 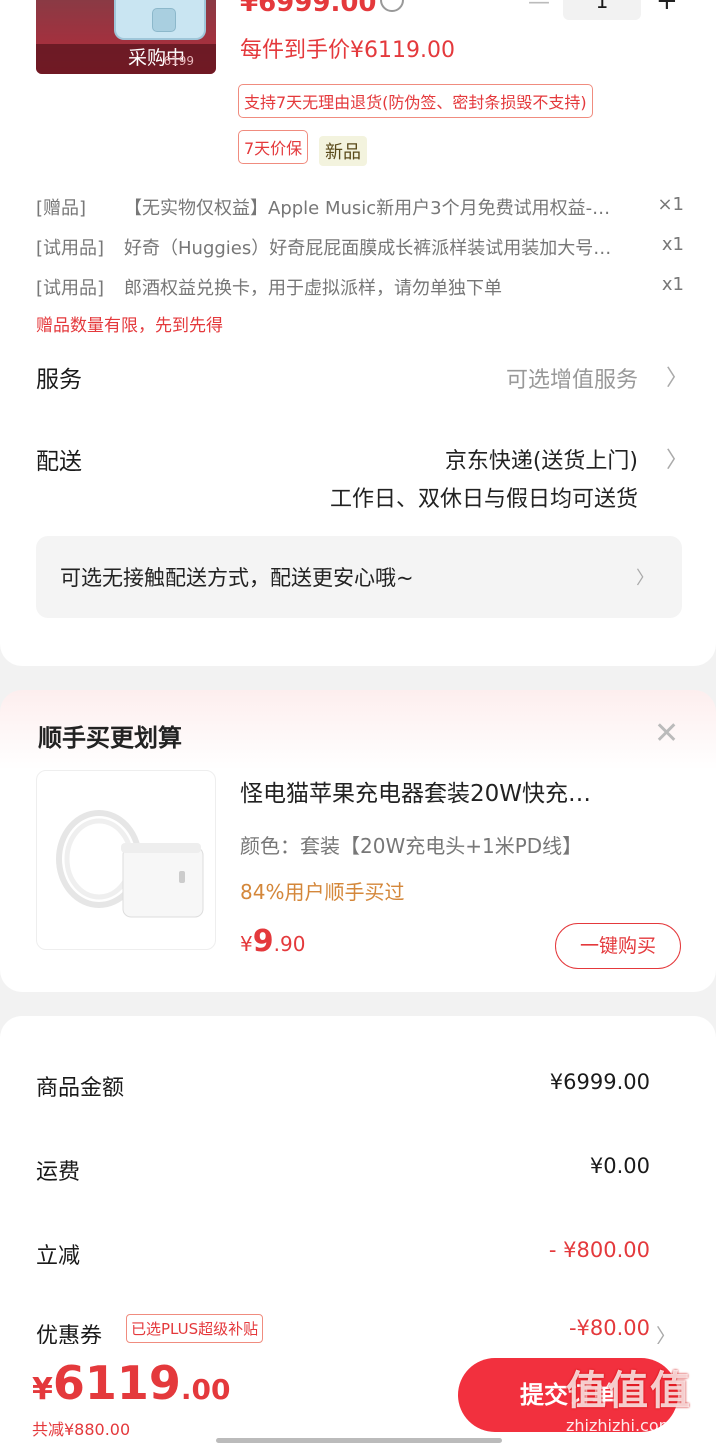 What do you see at coordinates (392, 6) in the screenshot?
I see `info-icon` at bounding box center [392, 6].